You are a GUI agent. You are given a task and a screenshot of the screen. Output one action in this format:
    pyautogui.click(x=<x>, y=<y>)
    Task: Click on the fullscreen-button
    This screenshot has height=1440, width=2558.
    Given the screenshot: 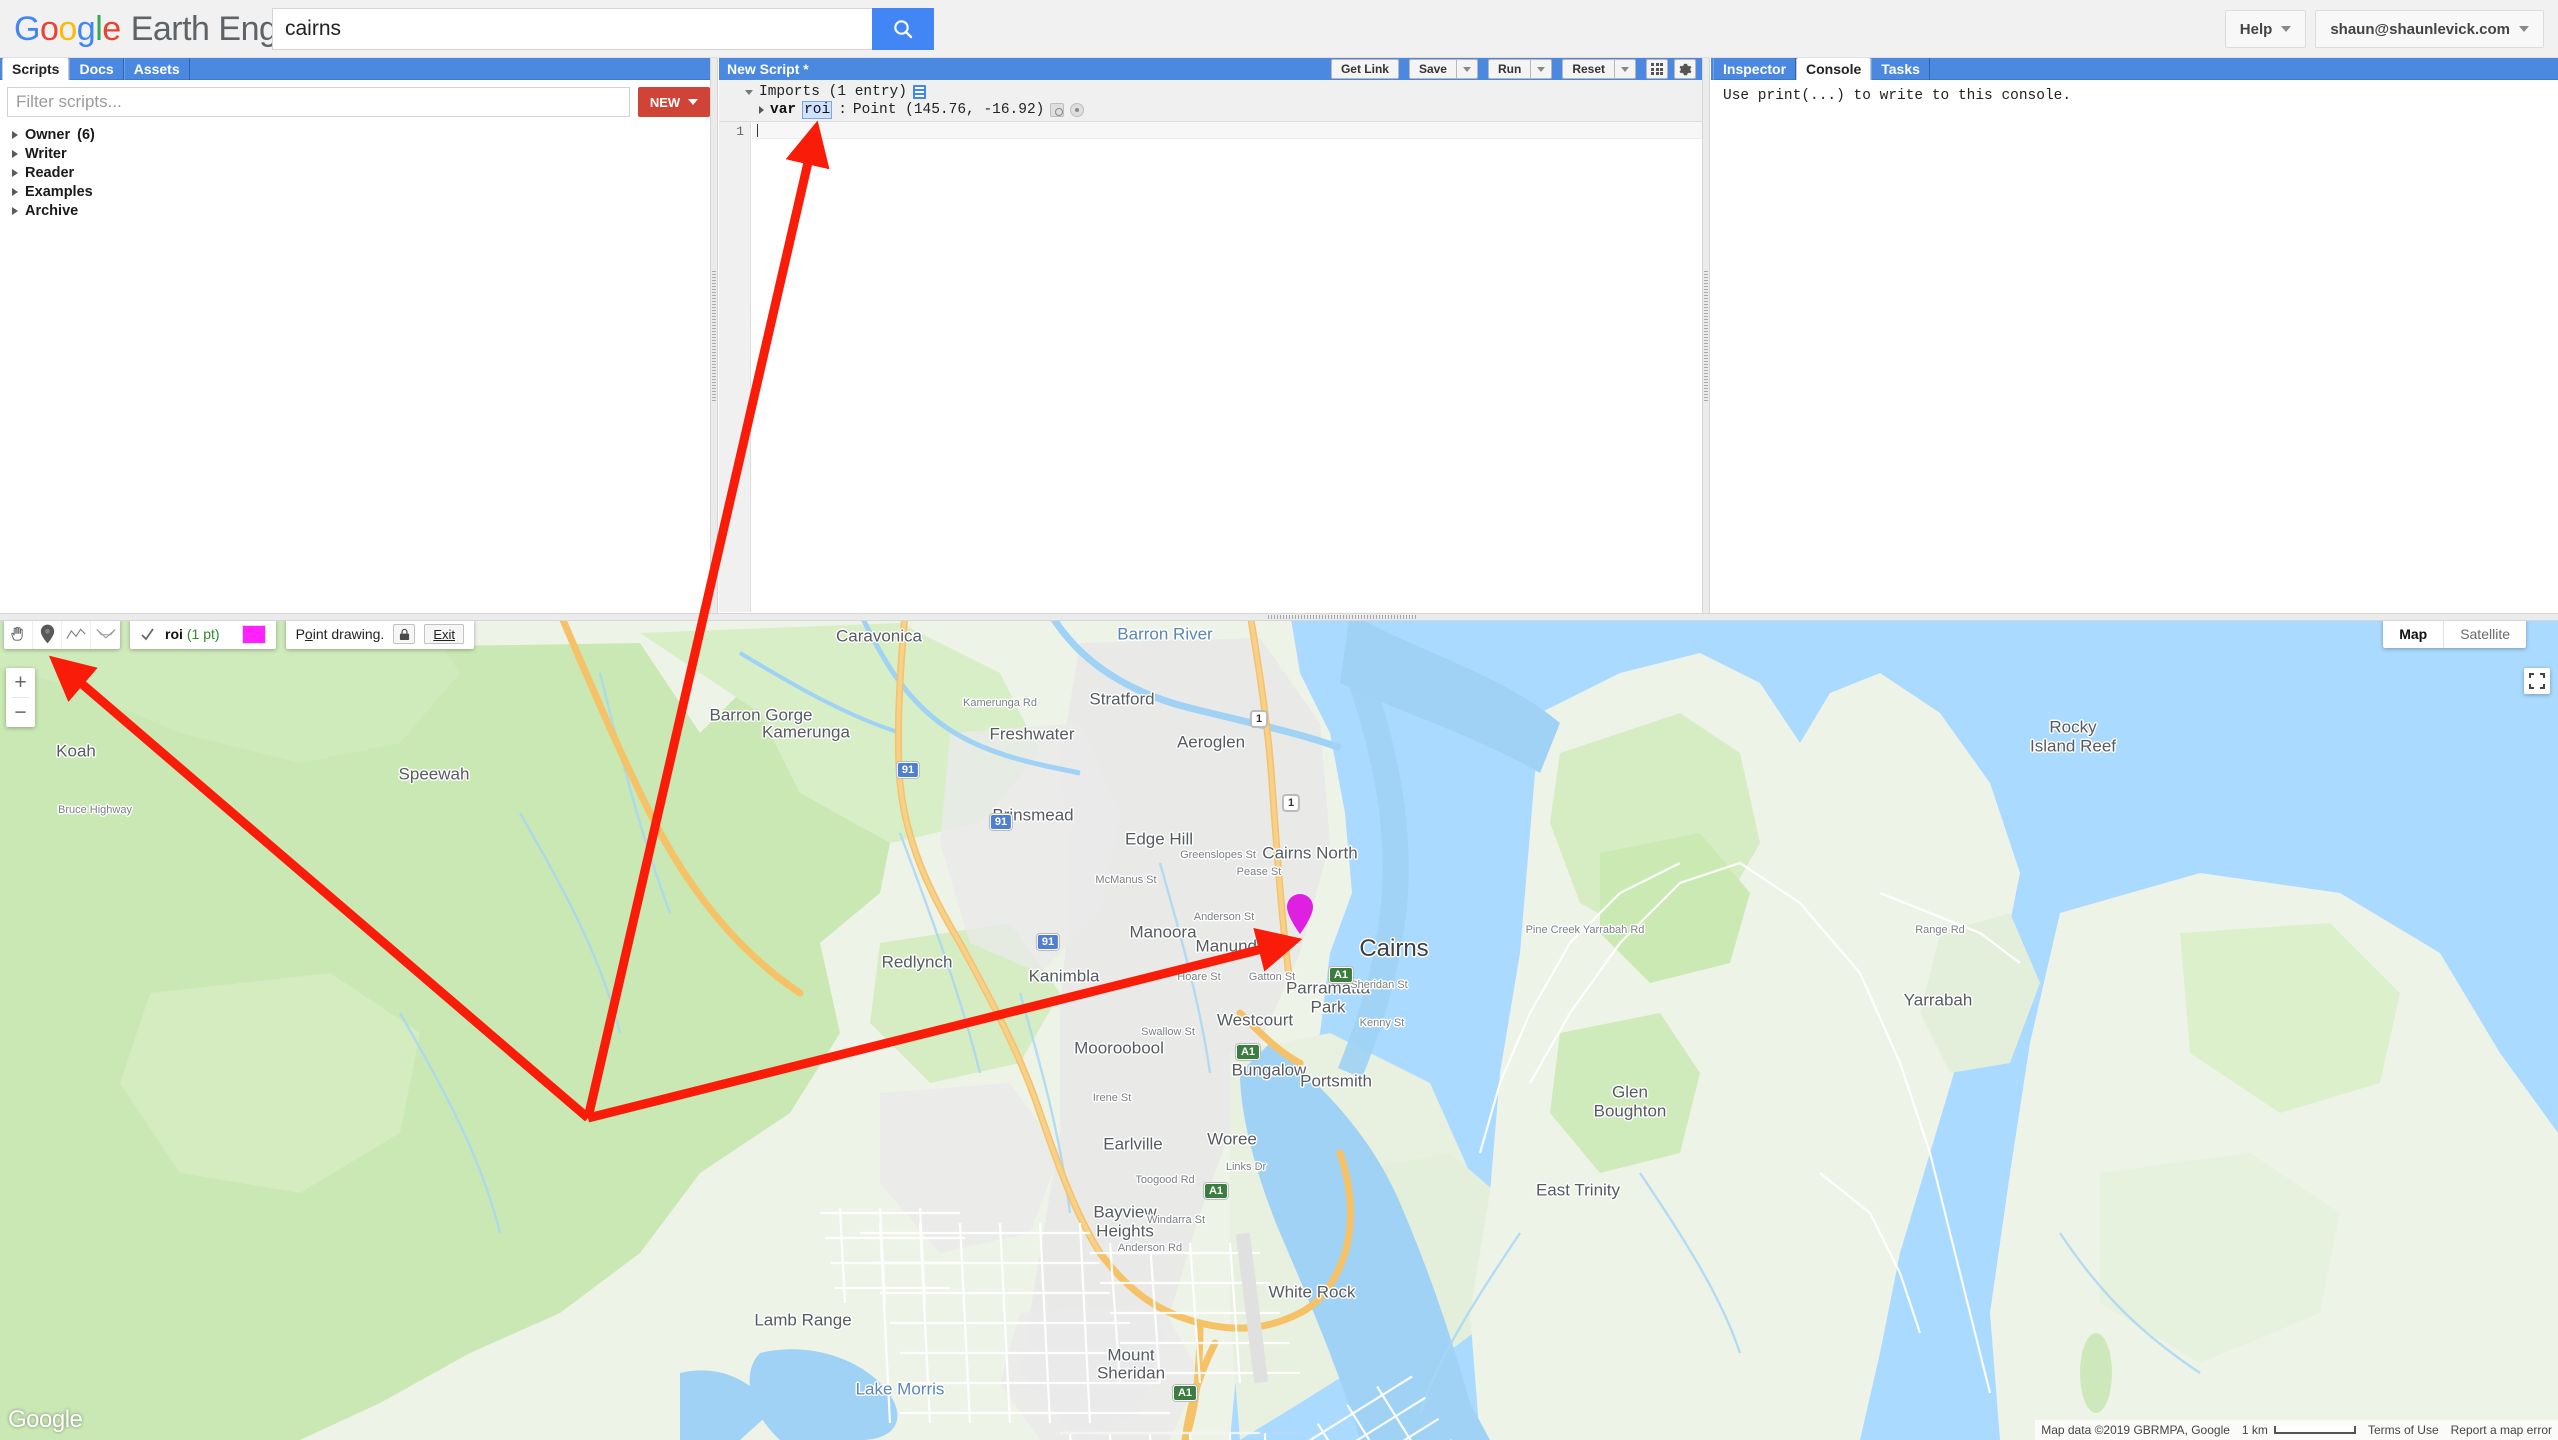 What is the action you would take?
    pyautogui.click(x=2537, y=681)
    